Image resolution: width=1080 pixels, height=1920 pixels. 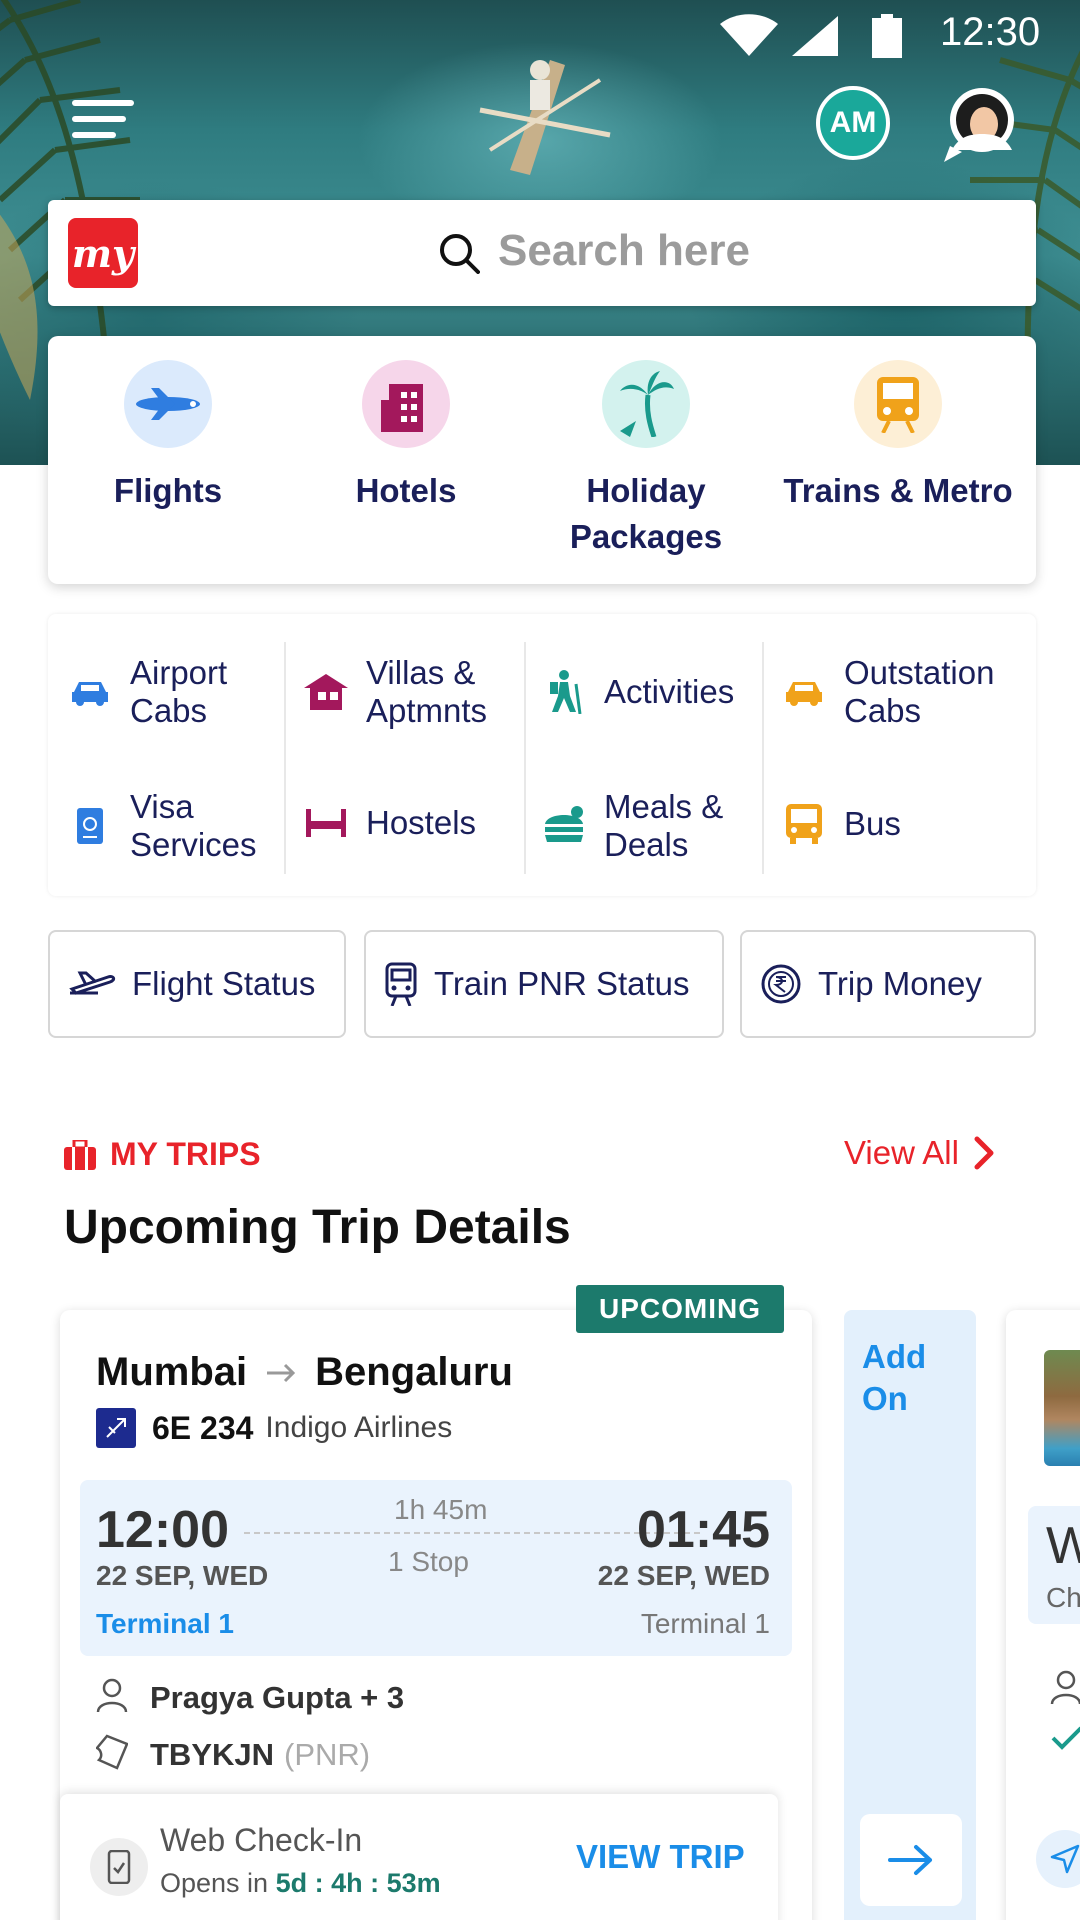 I want to click on service-label: Holiday Packages, so click(x=646, y=513).